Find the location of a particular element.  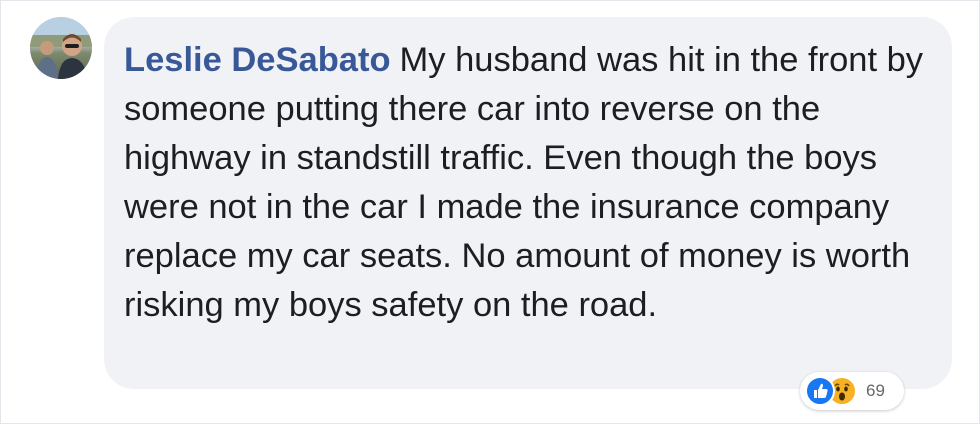

reactions-summary: 69 is located at coordinates (852, 391).